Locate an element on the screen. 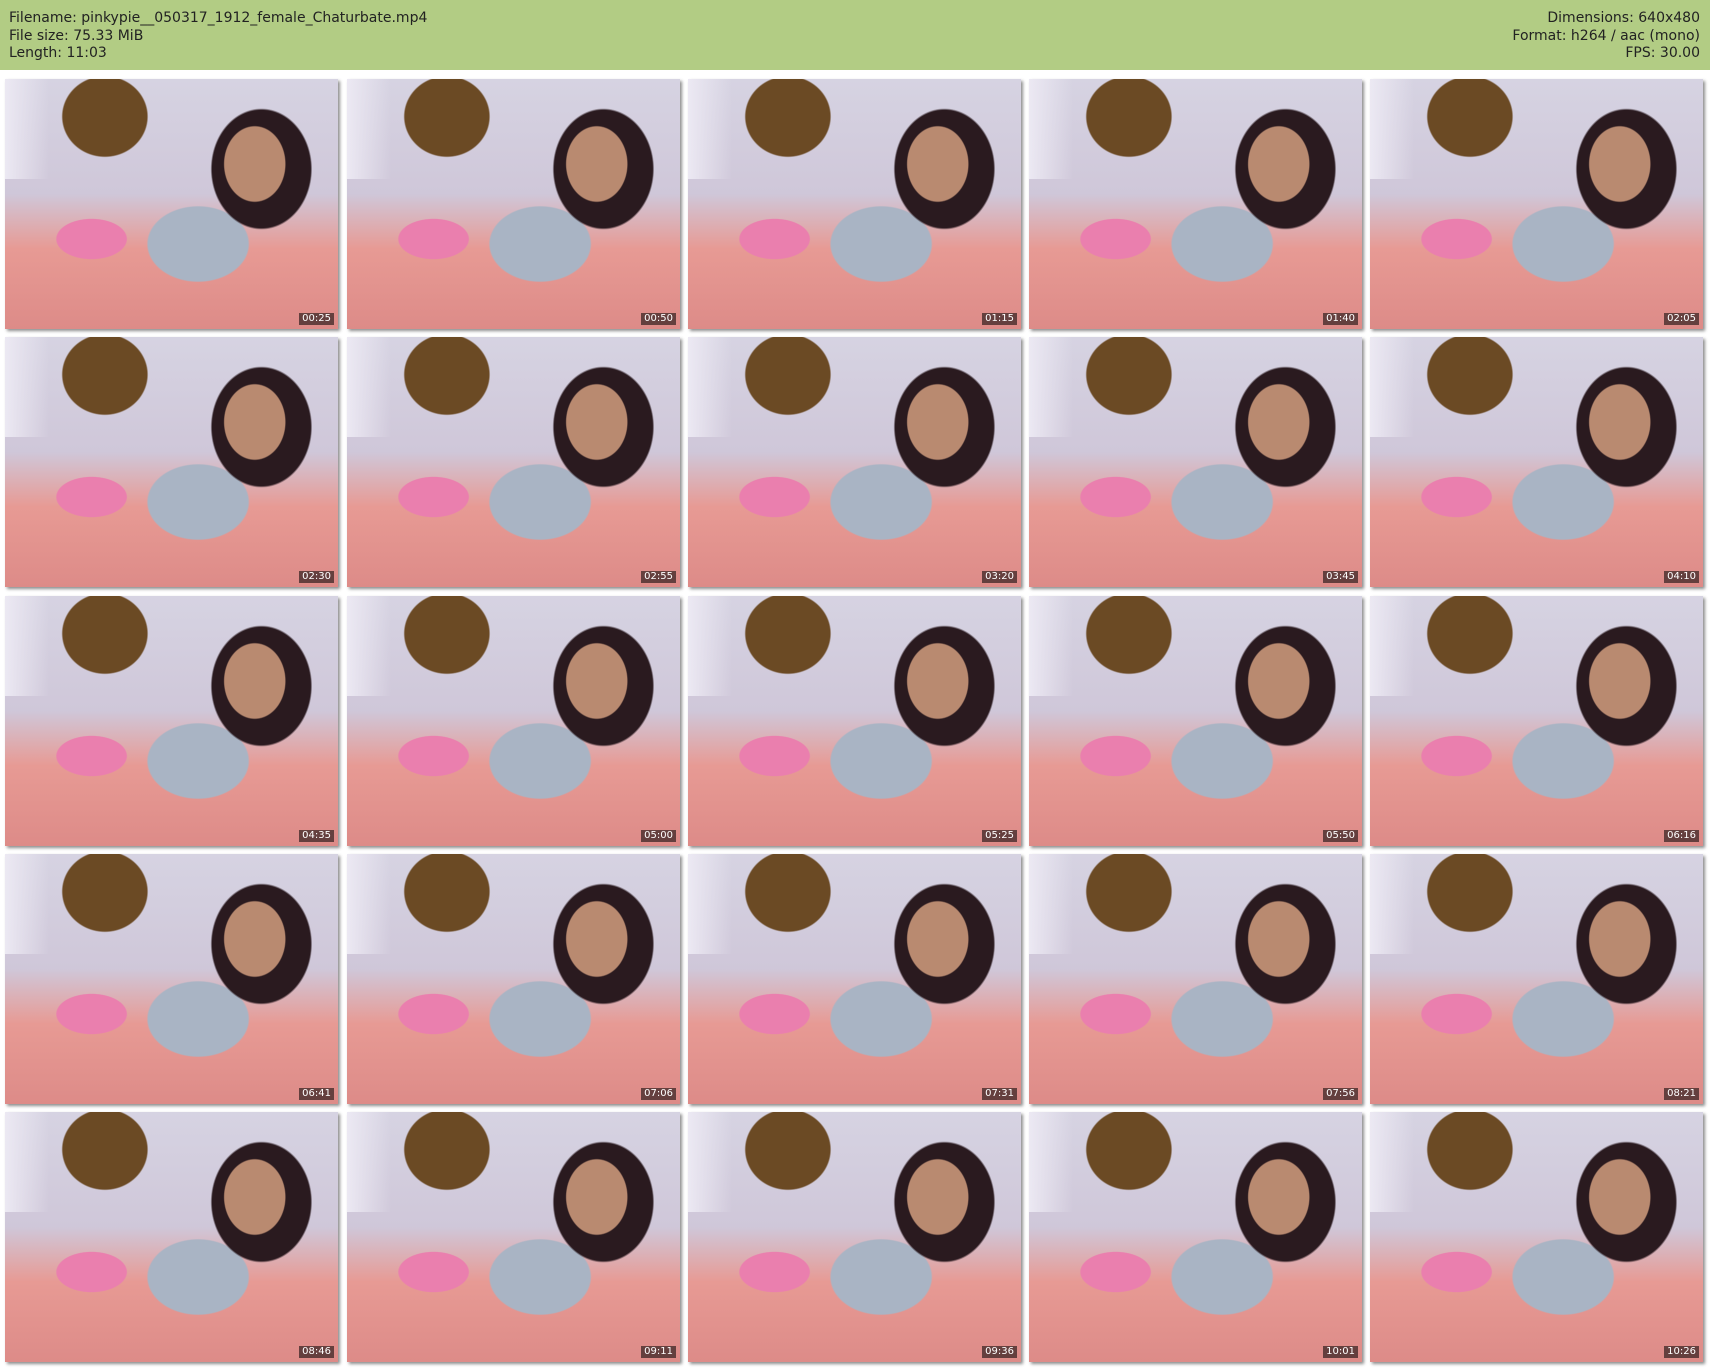 This screenshot has height=1370, width=1710. timestamp-label: 00:50 is located at coordinates (658, 319).